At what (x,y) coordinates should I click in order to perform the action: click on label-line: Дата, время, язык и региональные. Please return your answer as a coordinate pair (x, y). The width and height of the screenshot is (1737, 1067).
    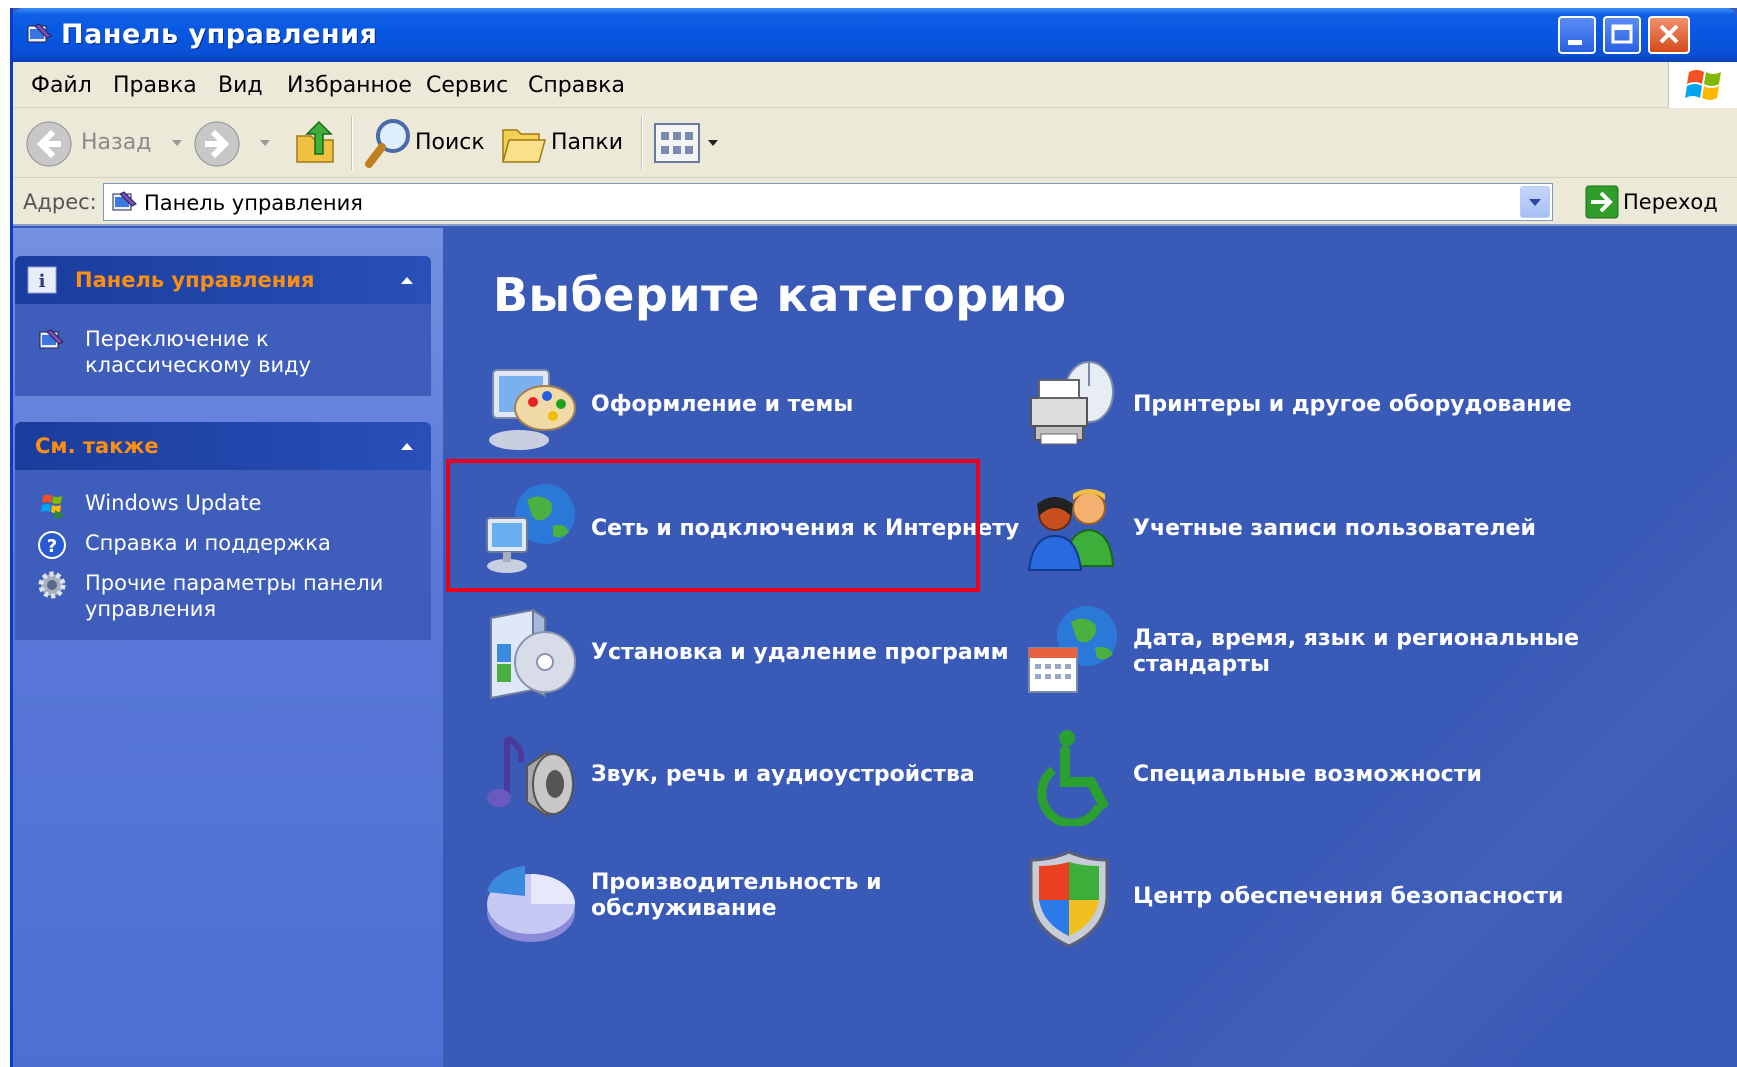
    Looking at the image, I should click on (1356, 638).